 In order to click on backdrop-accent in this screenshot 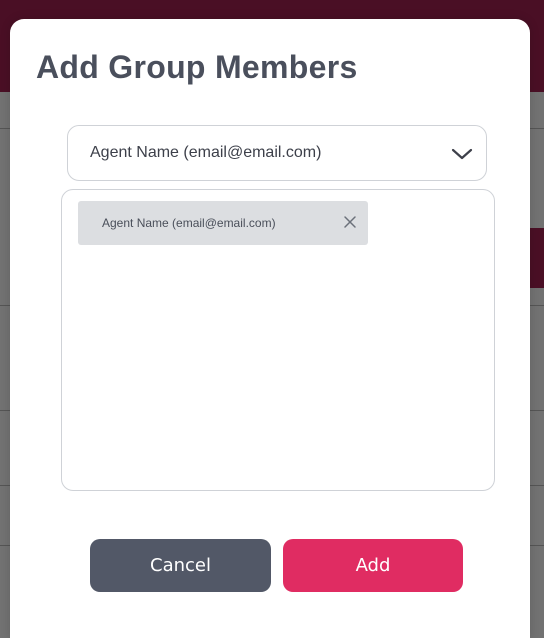, I will do `click(537, 258)`.